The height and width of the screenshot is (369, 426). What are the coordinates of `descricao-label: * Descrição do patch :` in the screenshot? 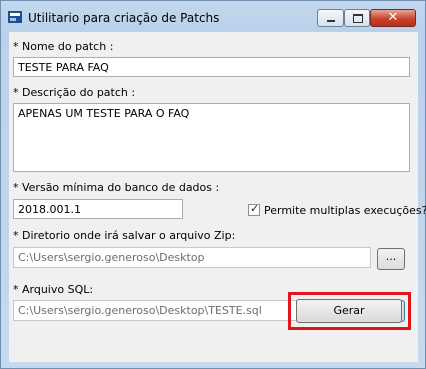 It's located at (74, 92).